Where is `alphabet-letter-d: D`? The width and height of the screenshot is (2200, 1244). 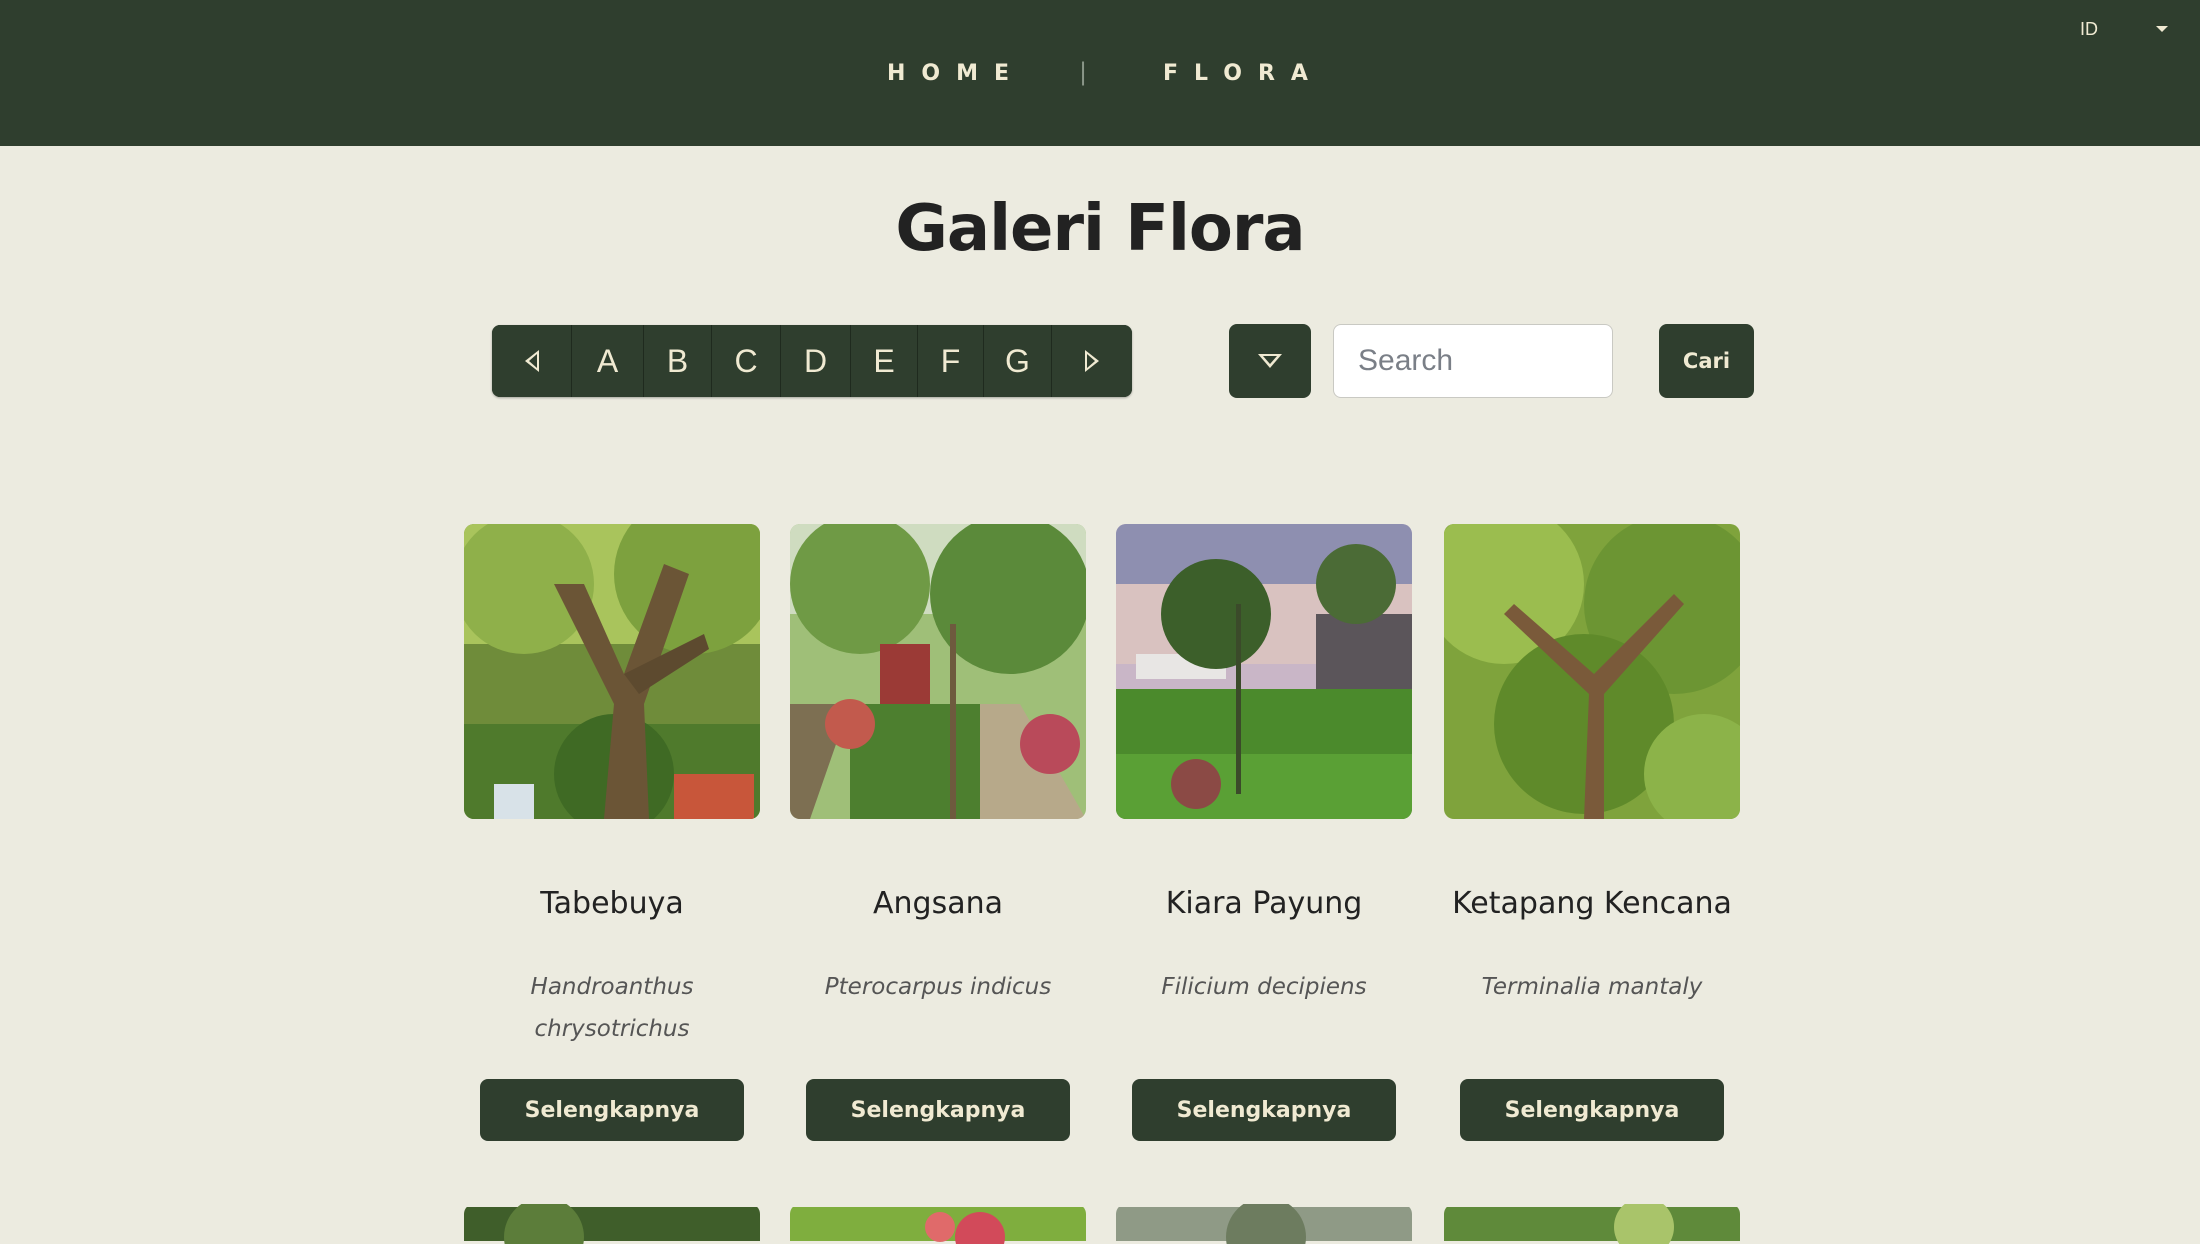
alphabet-letter-d: D is located at coordinates (816, 361).